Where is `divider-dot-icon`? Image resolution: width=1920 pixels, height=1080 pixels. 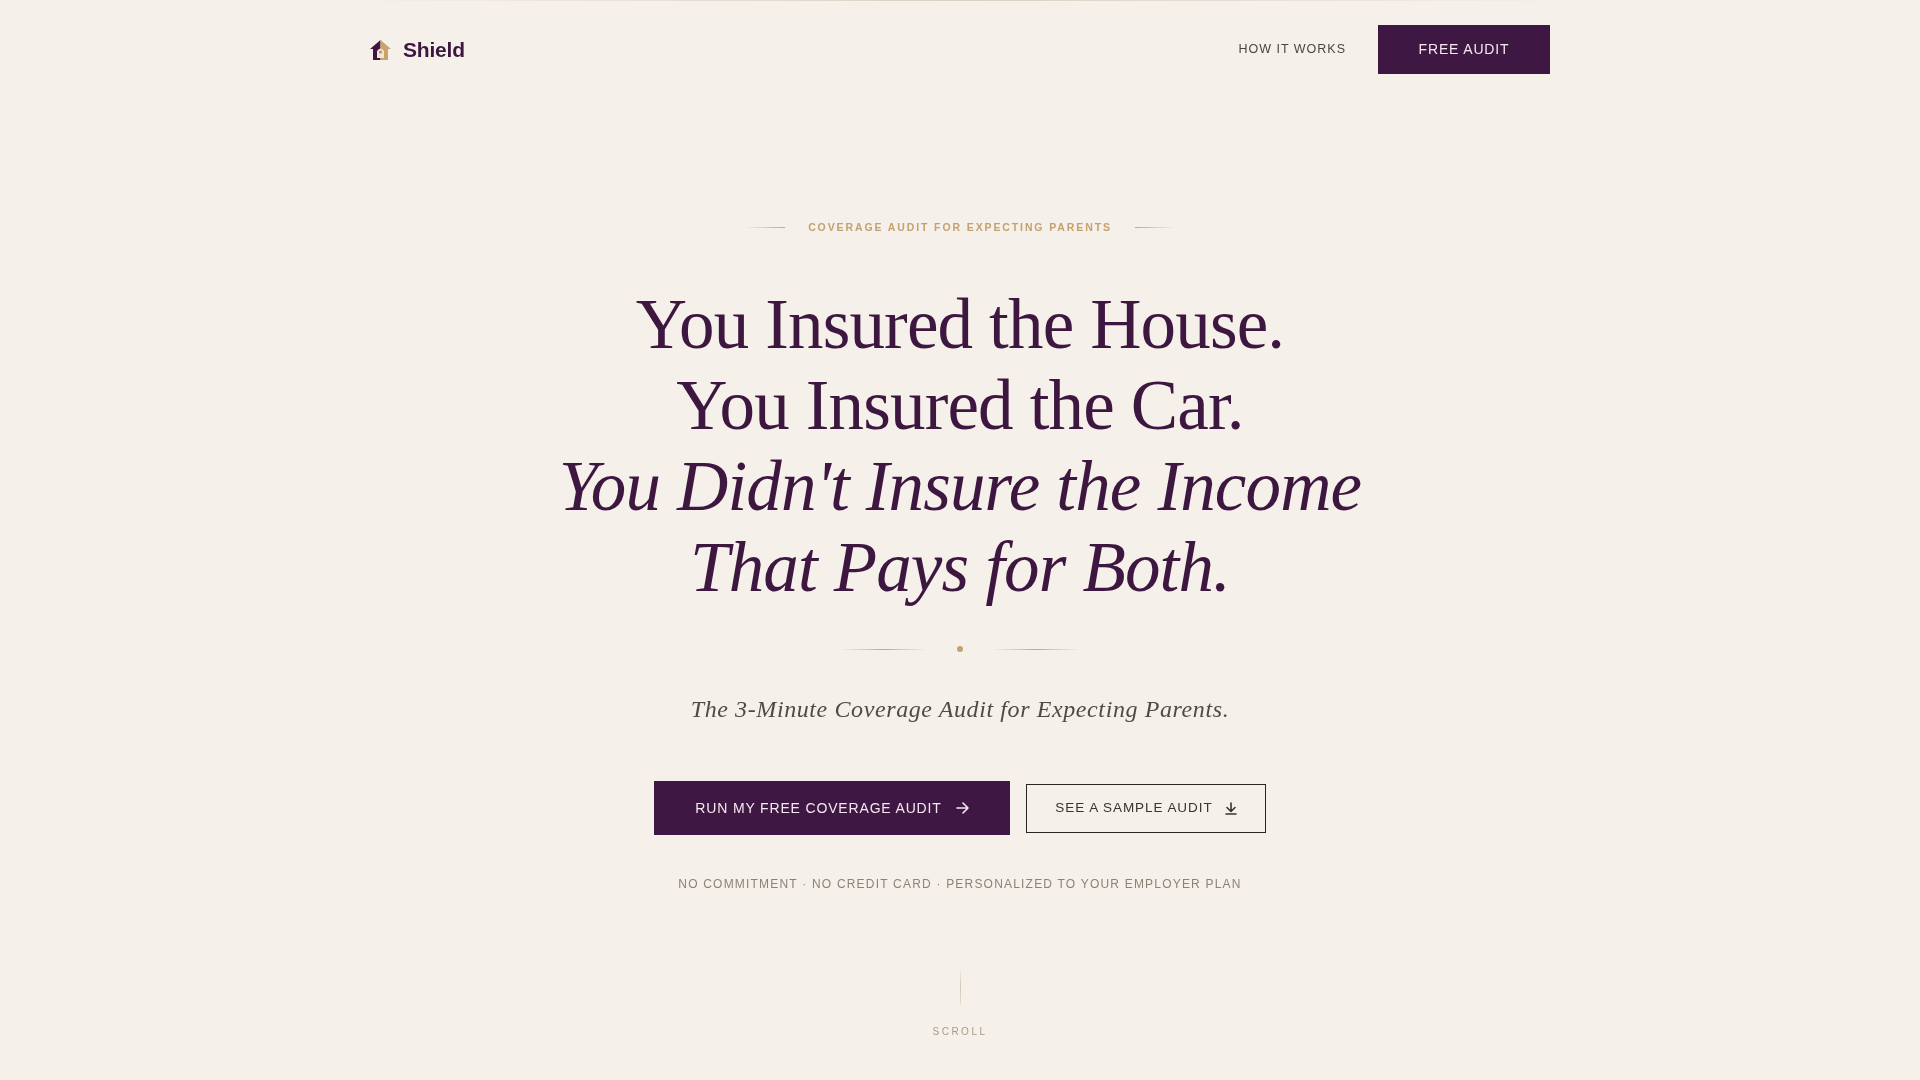
divider-dot-icon is located at coordinates (960, 649).